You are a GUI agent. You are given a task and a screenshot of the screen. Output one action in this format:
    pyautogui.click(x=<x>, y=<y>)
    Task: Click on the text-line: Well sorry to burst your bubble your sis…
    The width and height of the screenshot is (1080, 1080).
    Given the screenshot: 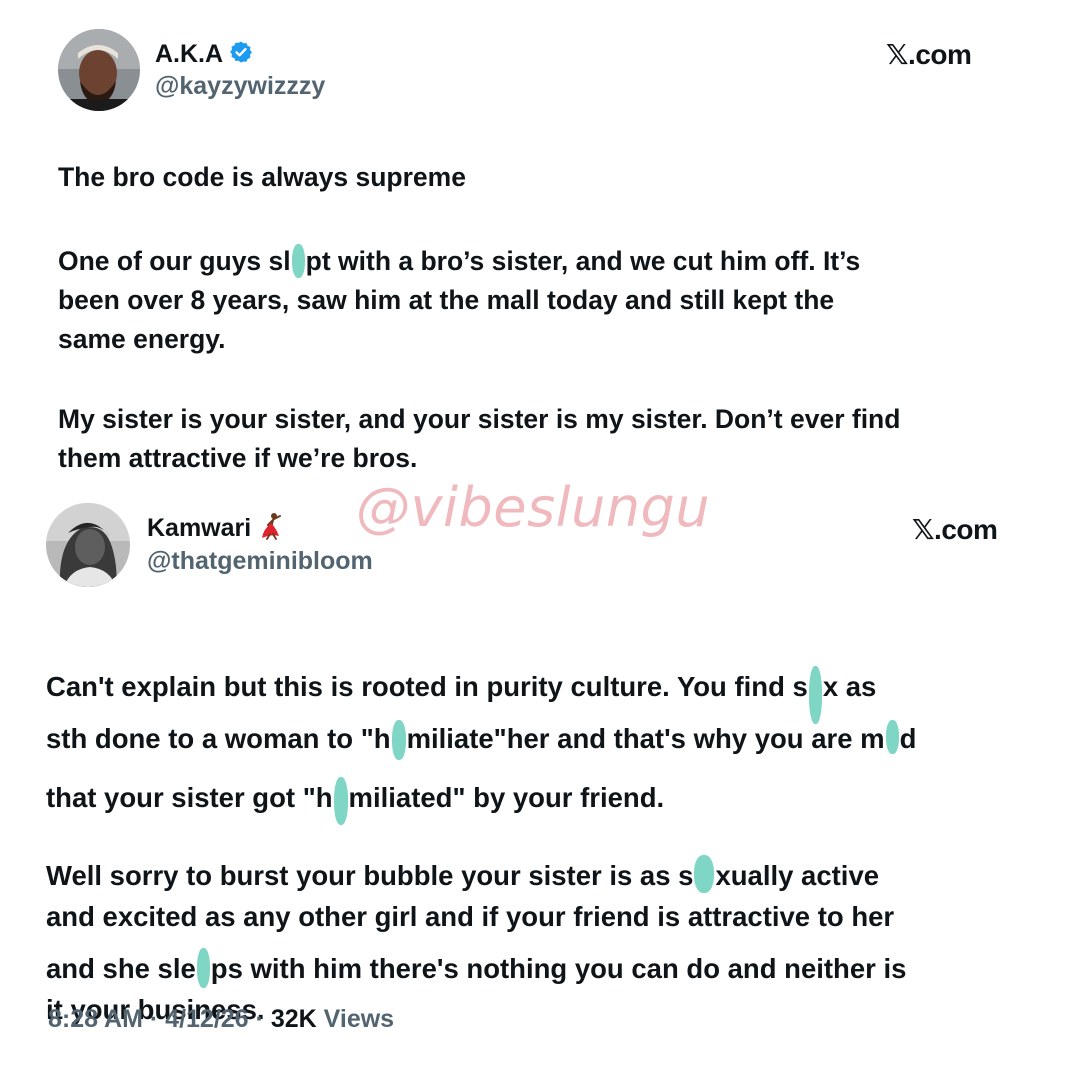 What is the action you would take?
    pyautogui.click(x=481, y=872)
    